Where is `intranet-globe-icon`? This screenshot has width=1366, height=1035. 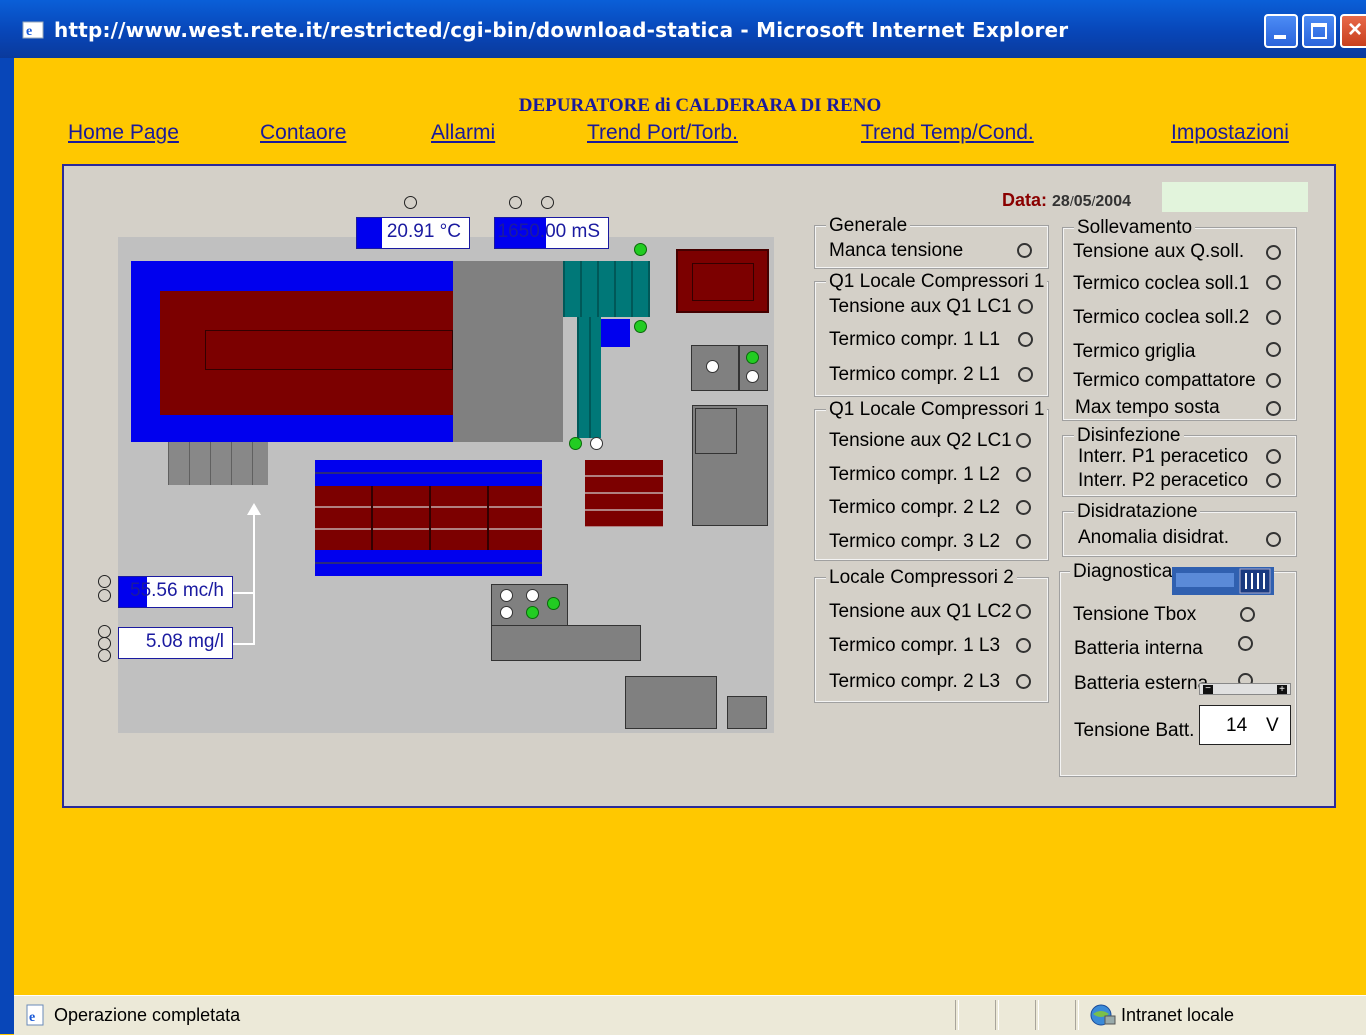
intranet-globe-icon is located at coordinates (1103, 1015).